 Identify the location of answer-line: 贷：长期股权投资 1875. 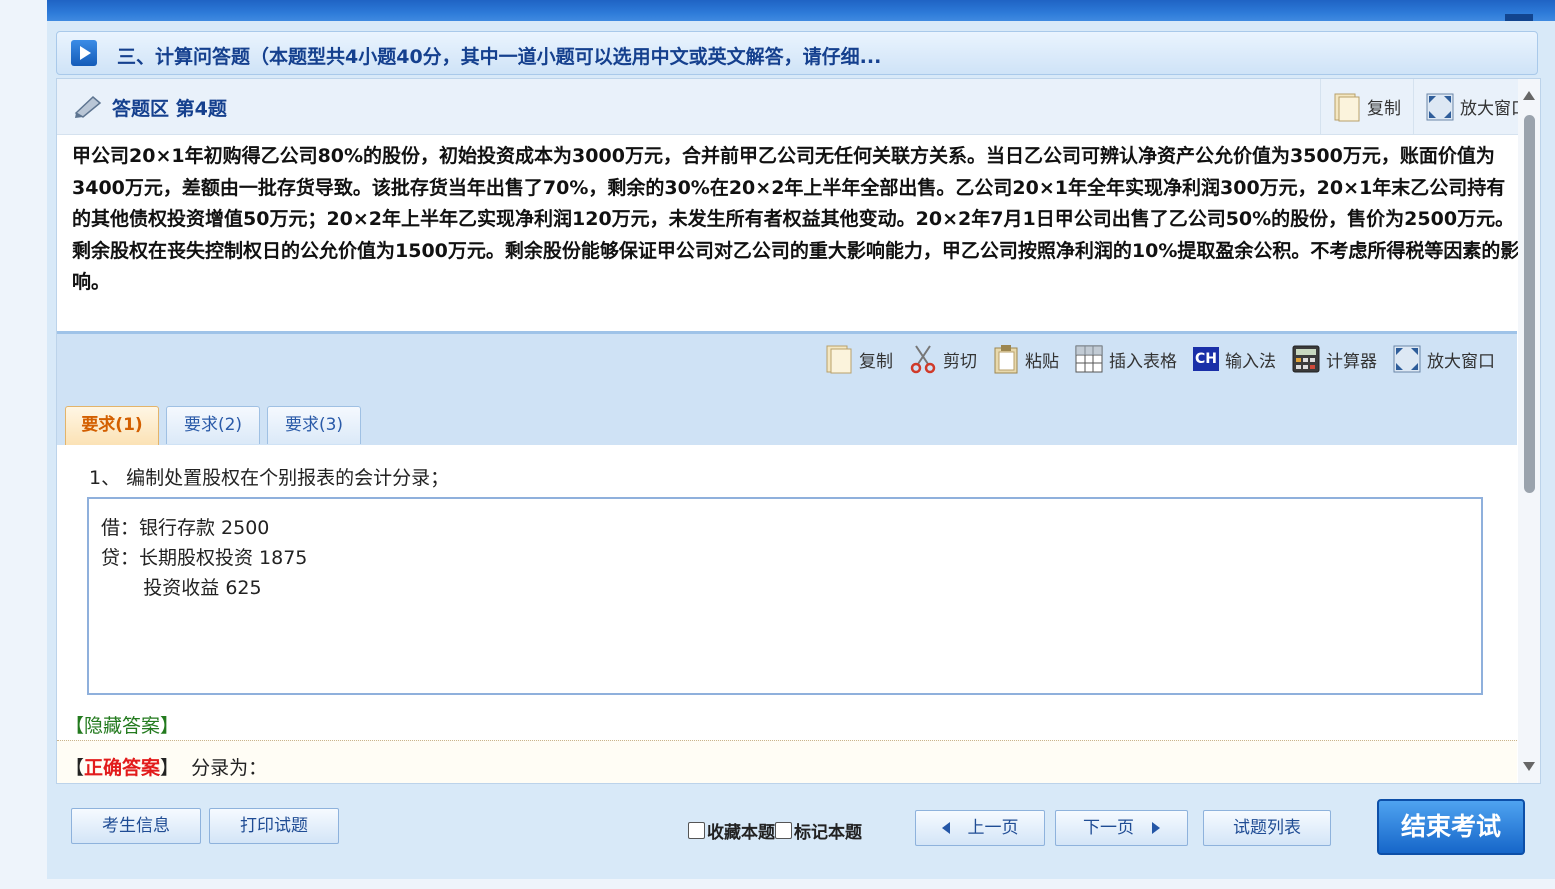
(204, 558).